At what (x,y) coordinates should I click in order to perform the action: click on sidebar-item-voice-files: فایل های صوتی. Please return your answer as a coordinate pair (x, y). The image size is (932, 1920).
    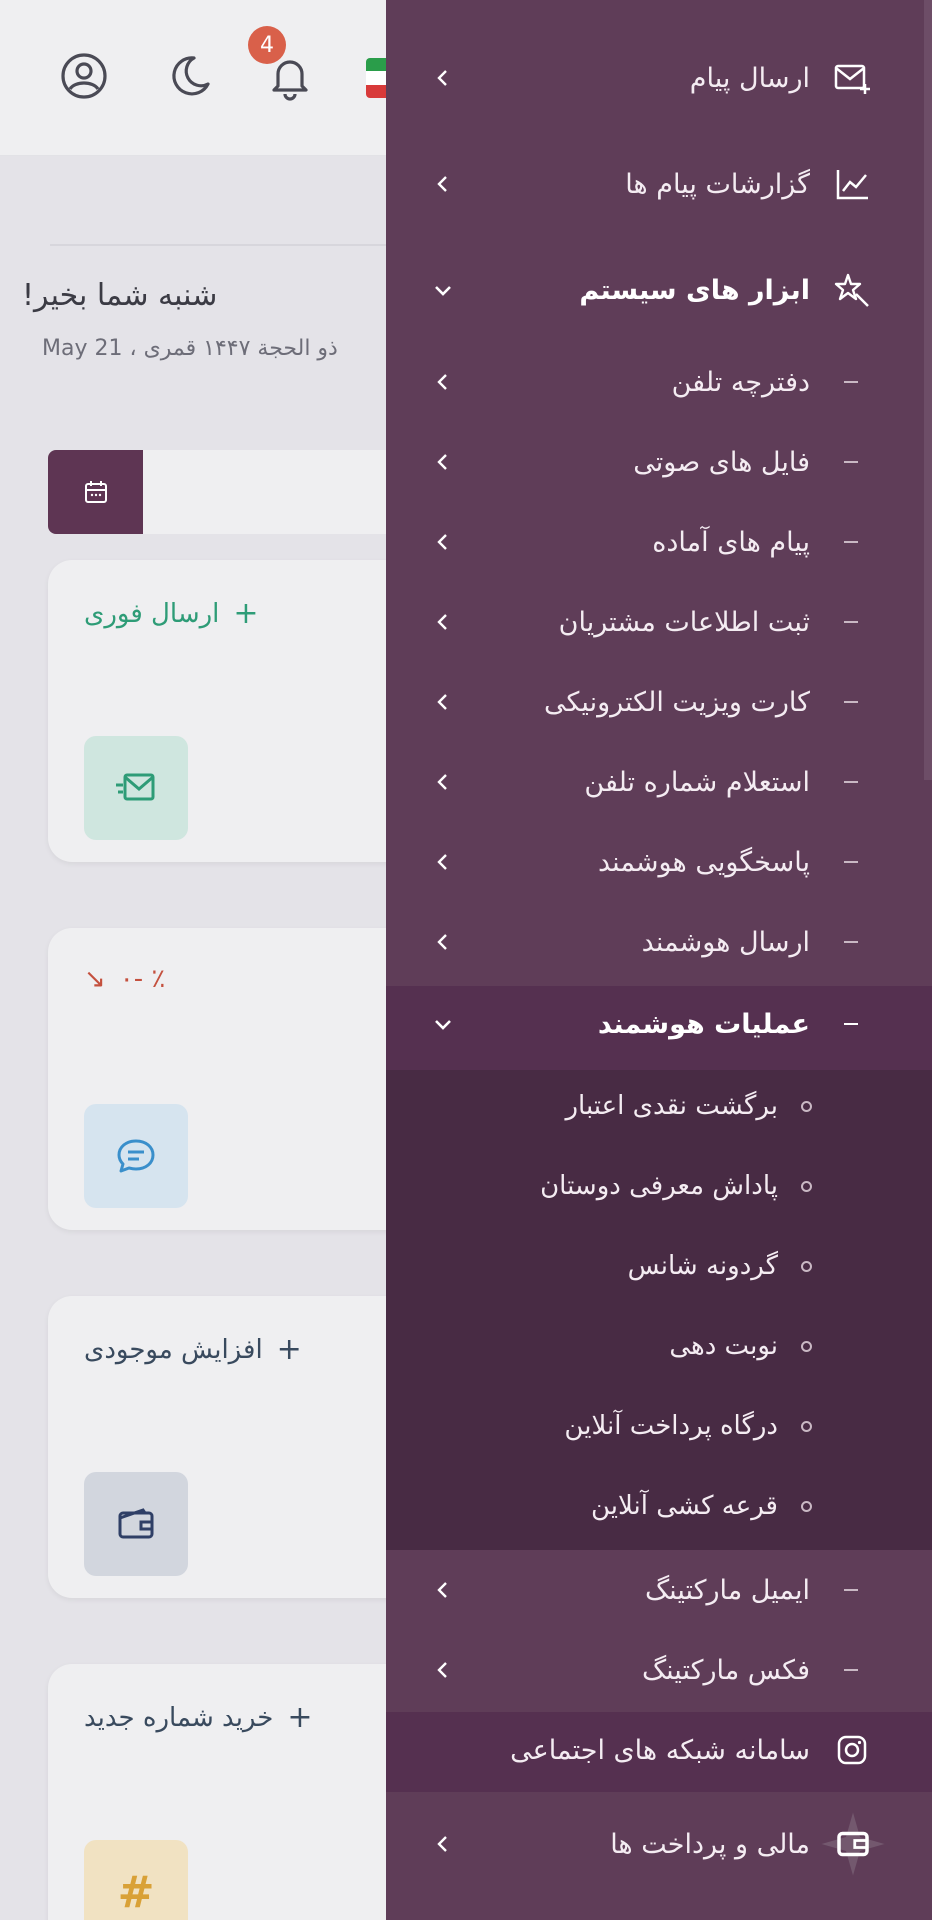
    Looking at the image, I should click on (655, 462).